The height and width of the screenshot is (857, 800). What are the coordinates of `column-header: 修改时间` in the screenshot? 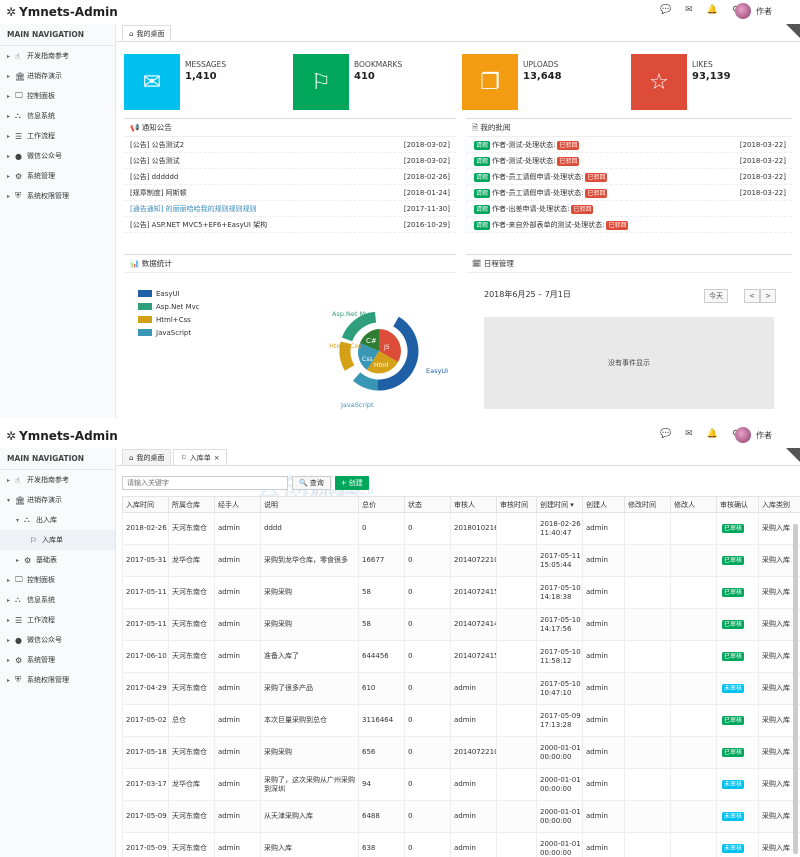 It's located at (647, 504).